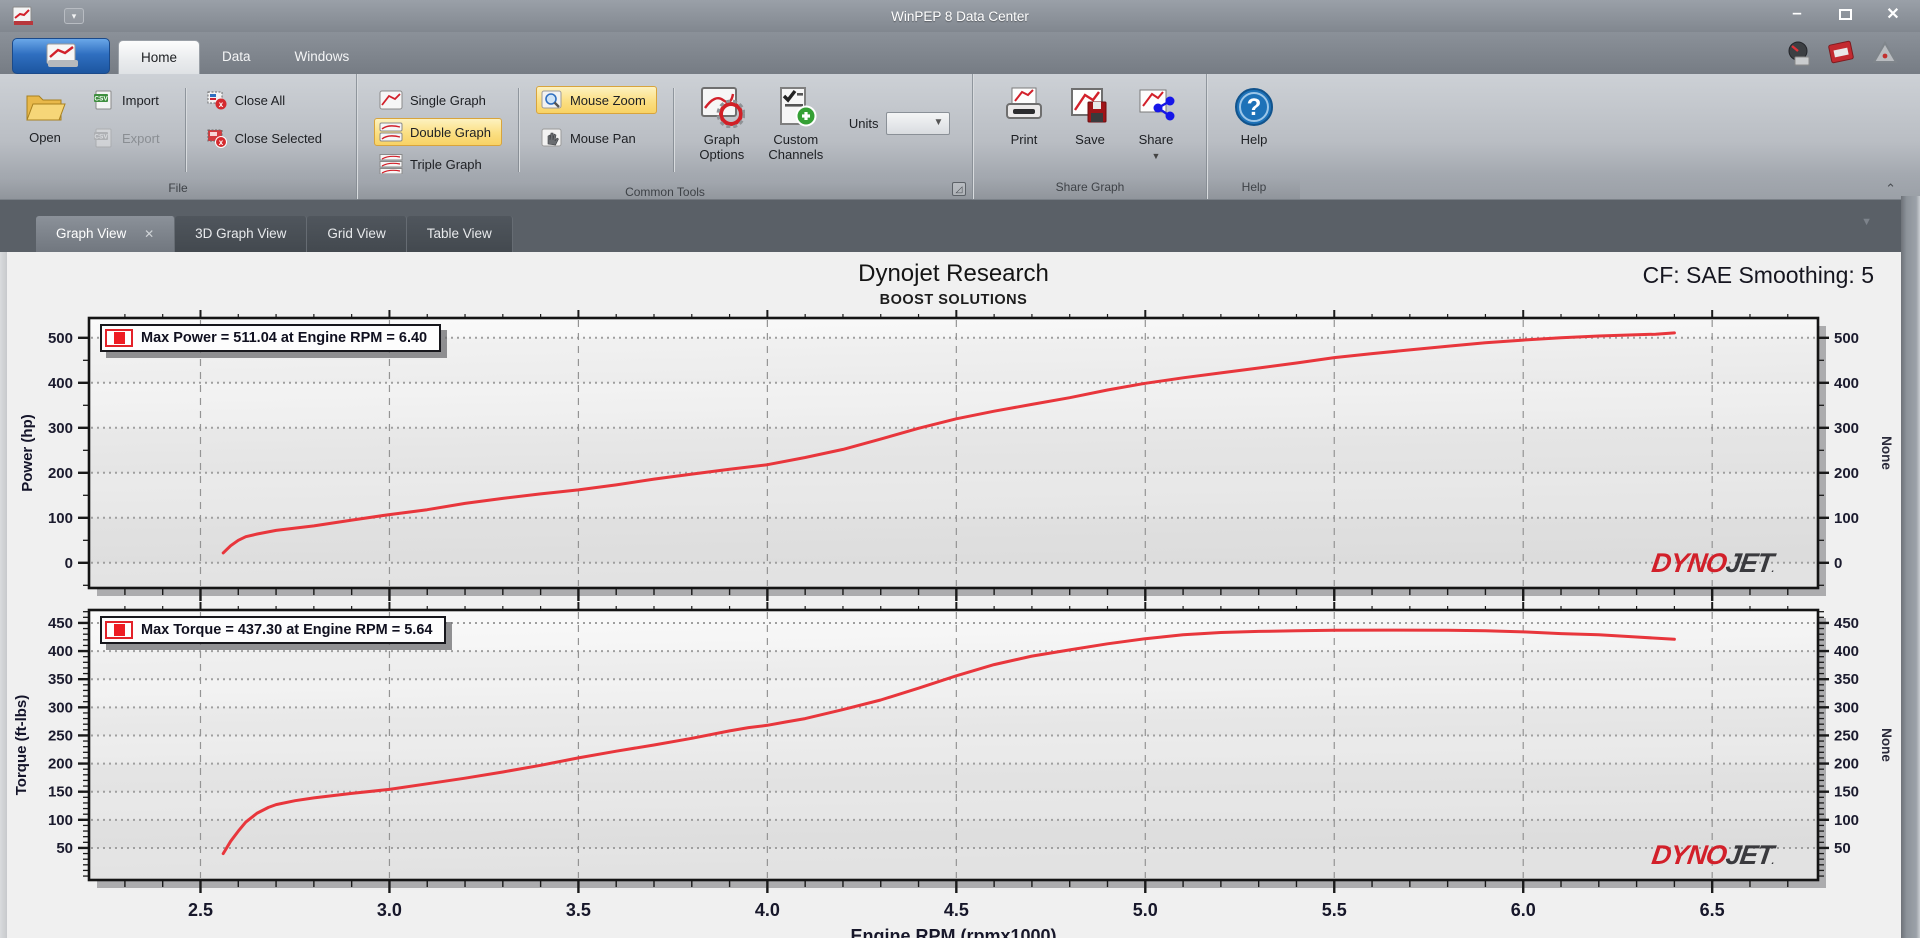 Image resolution: width=1920 pixels, height=938 pixels. I want to click on import-label: Import, so click(140, 100).